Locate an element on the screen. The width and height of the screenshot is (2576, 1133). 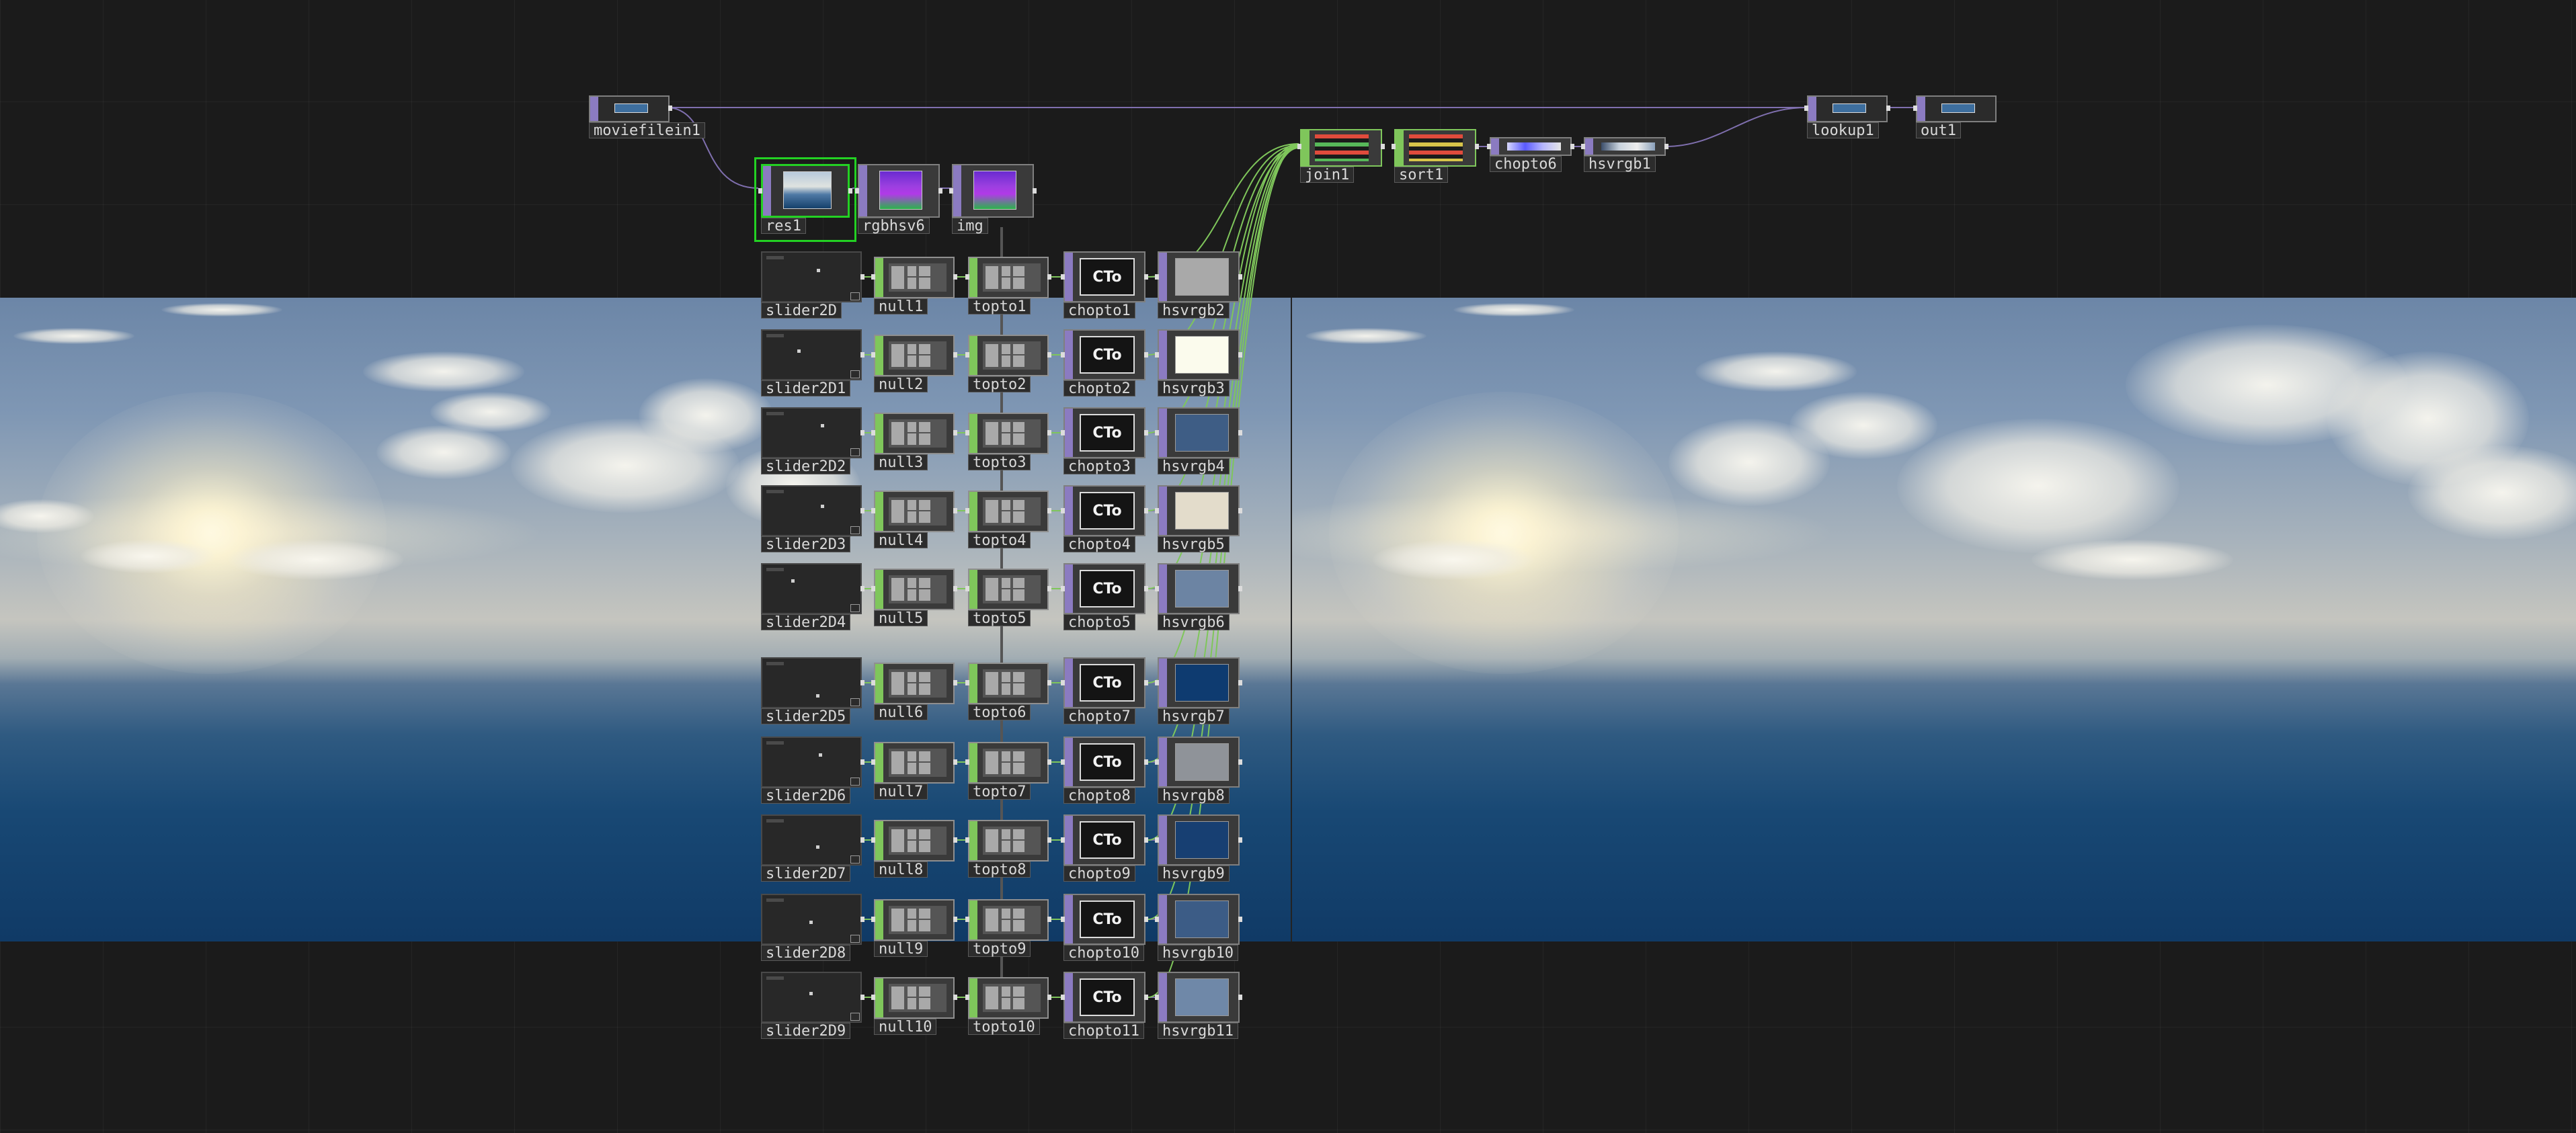
node-chopto1: CTo chopto1 is located at coordinates (1104, 285).